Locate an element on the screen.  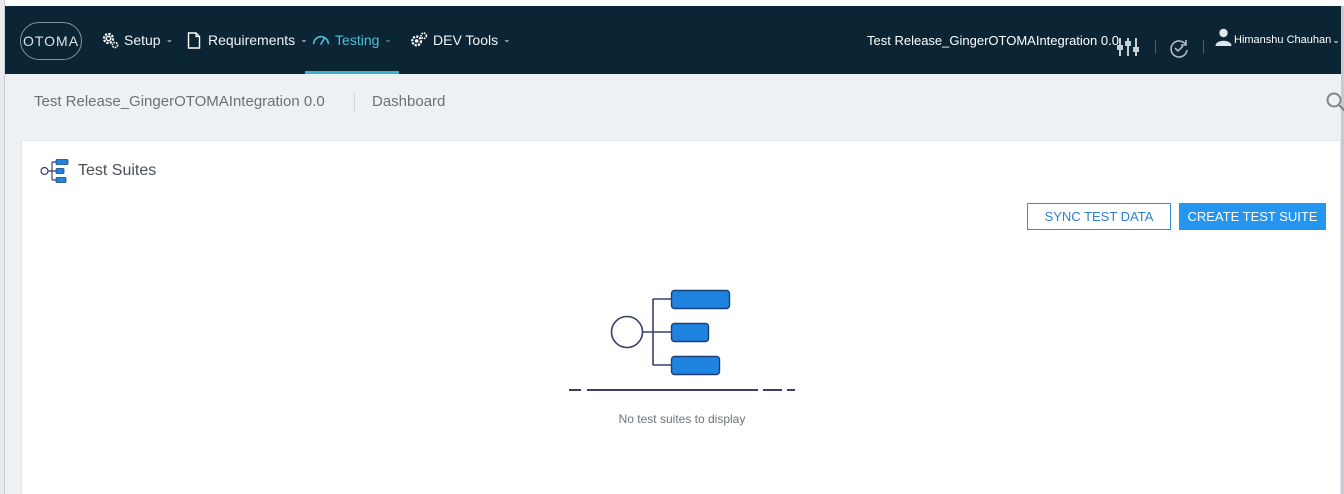
gears-icon is located at coordinates (419, 40).